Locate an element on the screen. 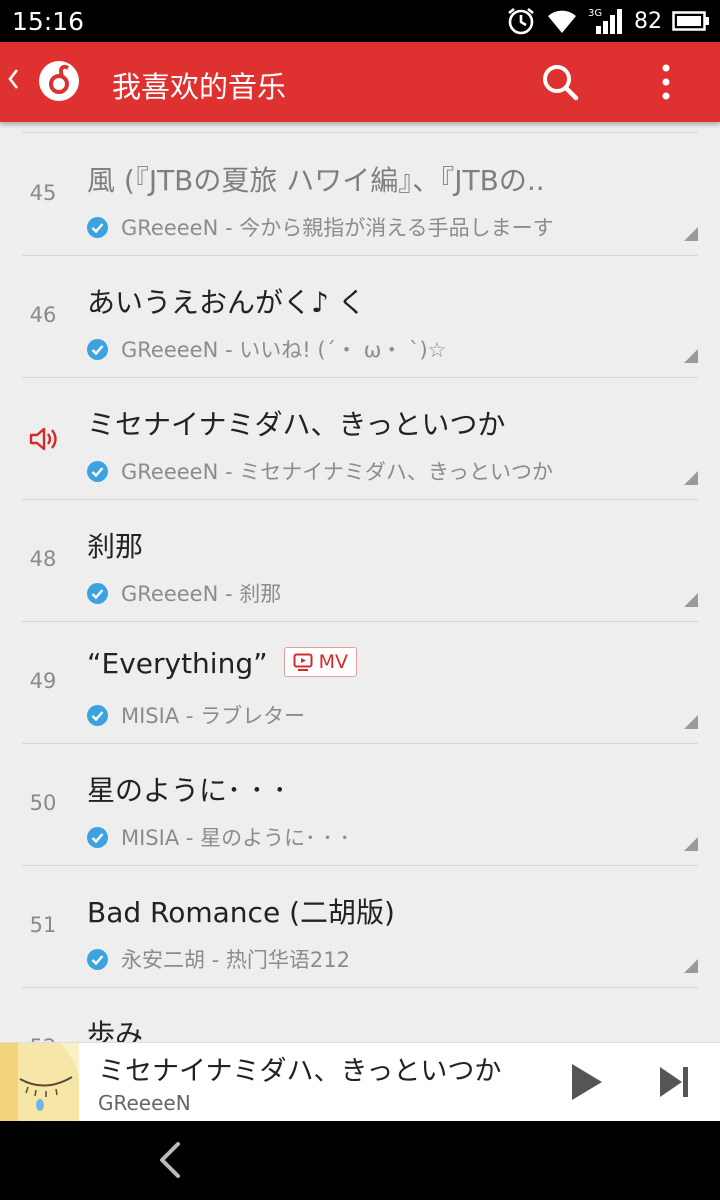 The image size is (720, 1200). artist-album: GReeeeN - 刹那 is located at coordinates (201, 594).